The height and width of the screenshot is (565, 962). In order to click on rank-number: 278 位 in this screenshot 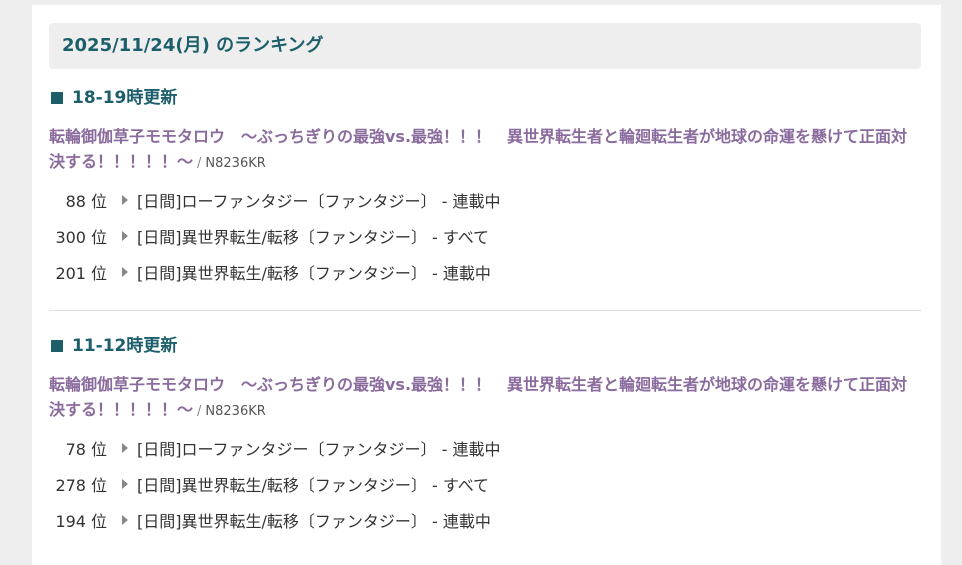, I will do `click(78, 484)`.